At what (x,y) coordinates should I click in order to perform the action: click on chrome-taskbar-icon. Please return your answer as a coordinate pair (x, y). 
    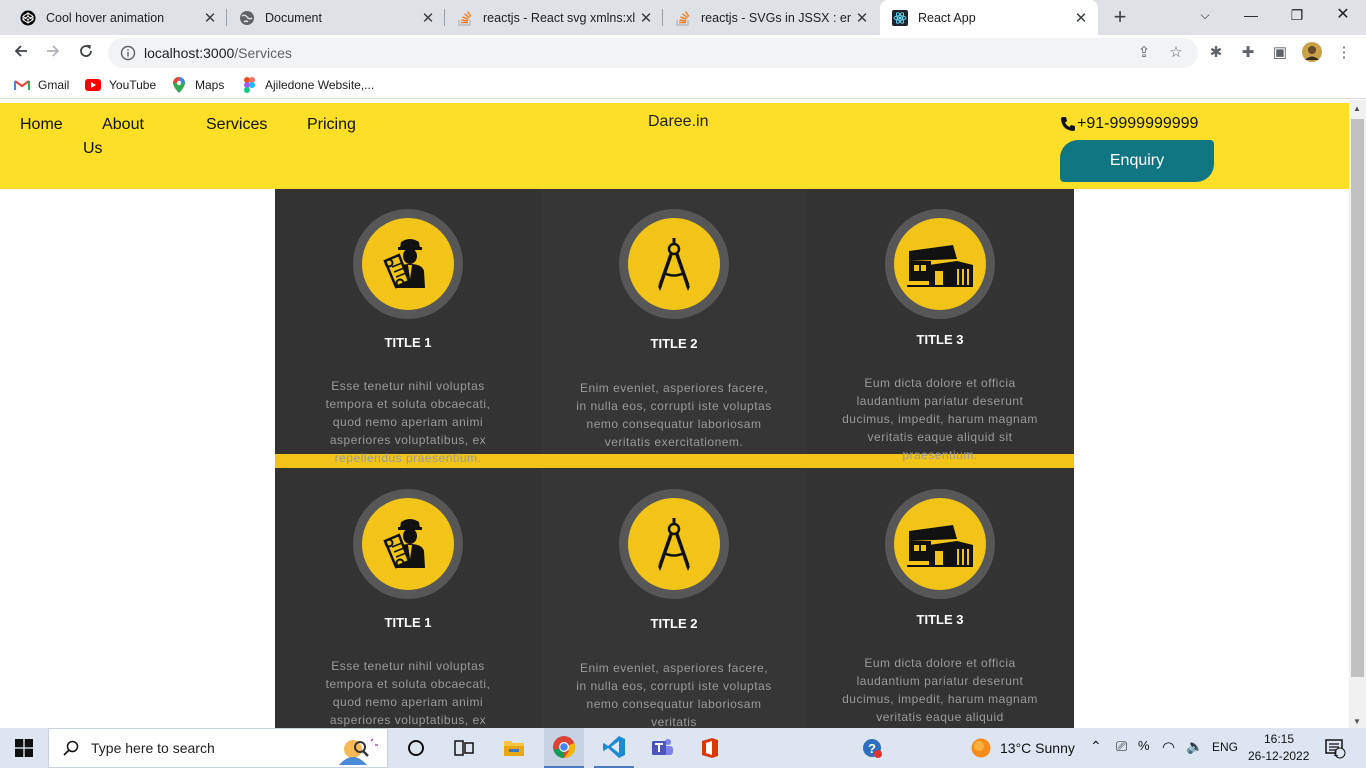
    Looking at the image, I should click on (564, 748).